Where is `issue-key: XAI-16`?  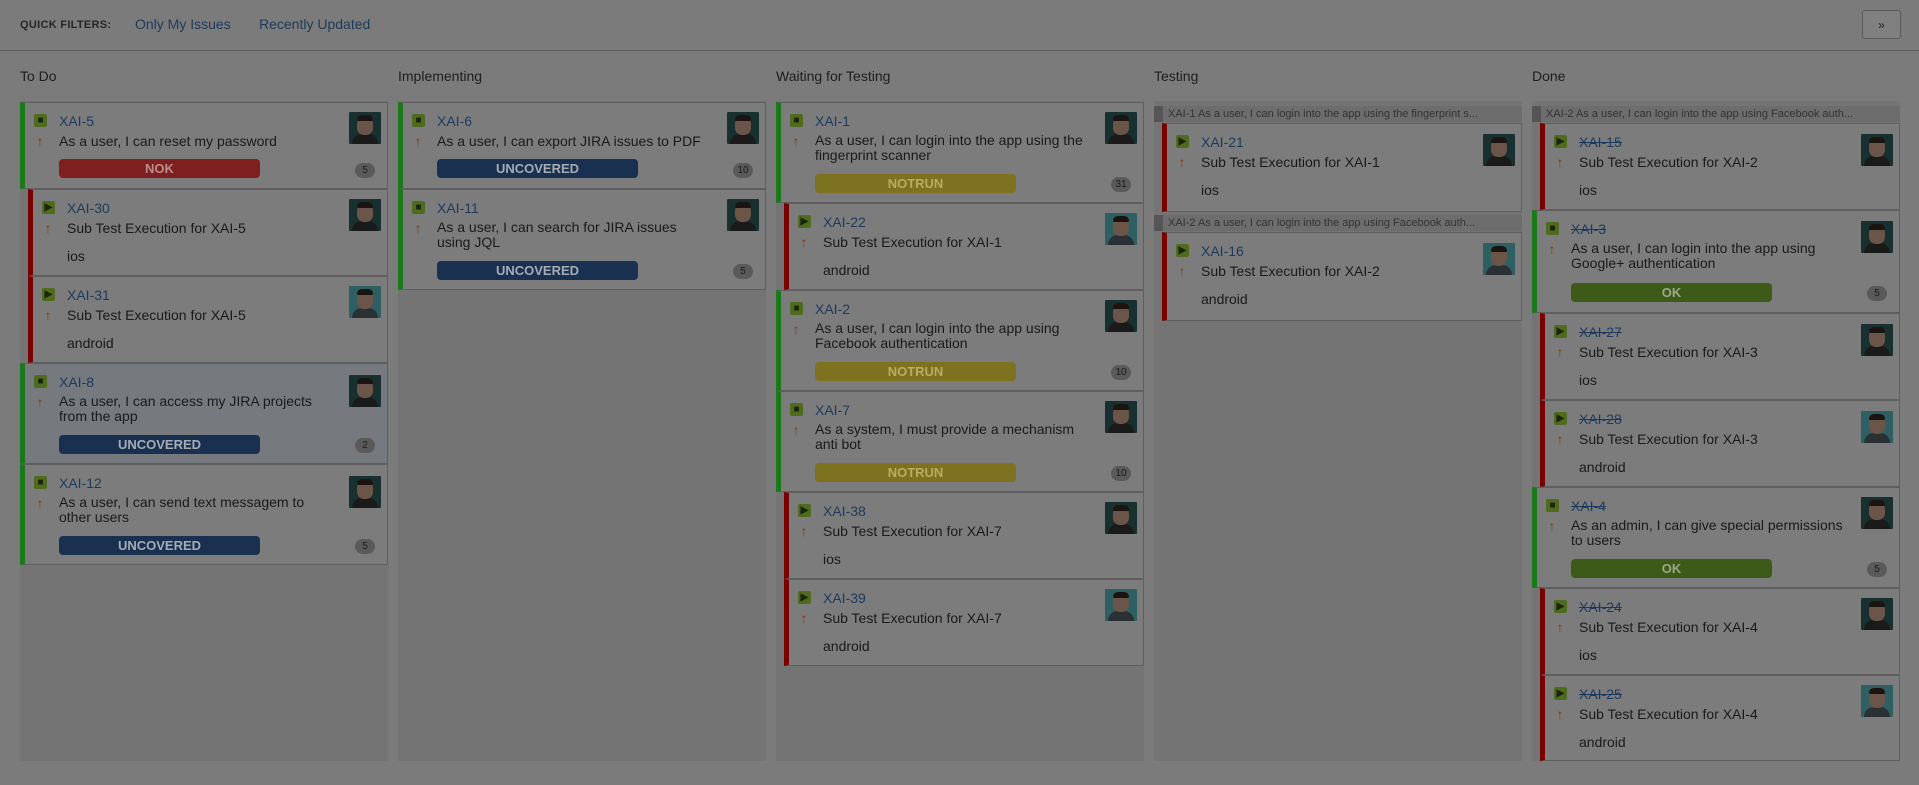 issue-key: XAI-16 is located at coordinates (1222, 251).